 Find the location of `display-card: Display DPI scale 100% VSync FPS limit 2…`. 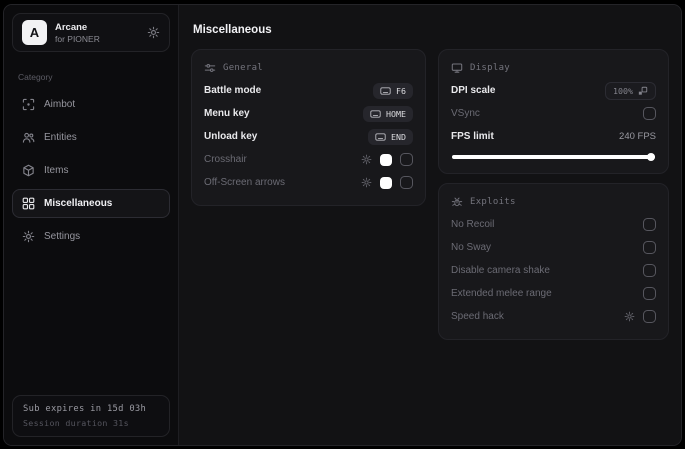

display-card: Display DPI scale 100% VSync FPS limit 2… is located at coordinates (553, 111).